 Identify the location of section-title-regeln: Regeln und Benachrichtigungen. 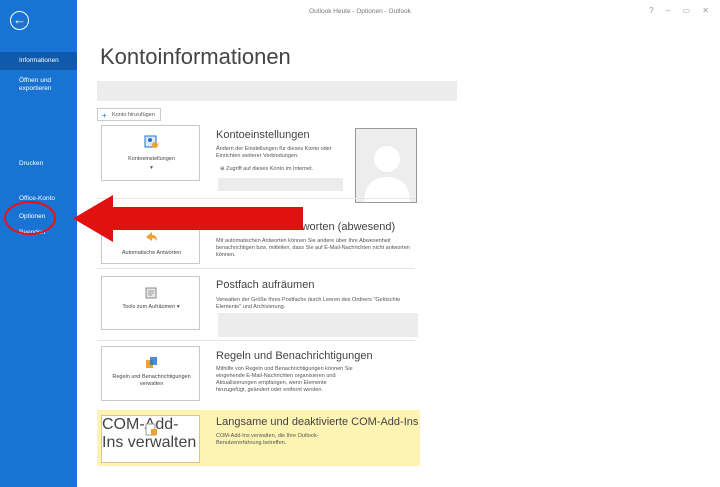
(294, 356).